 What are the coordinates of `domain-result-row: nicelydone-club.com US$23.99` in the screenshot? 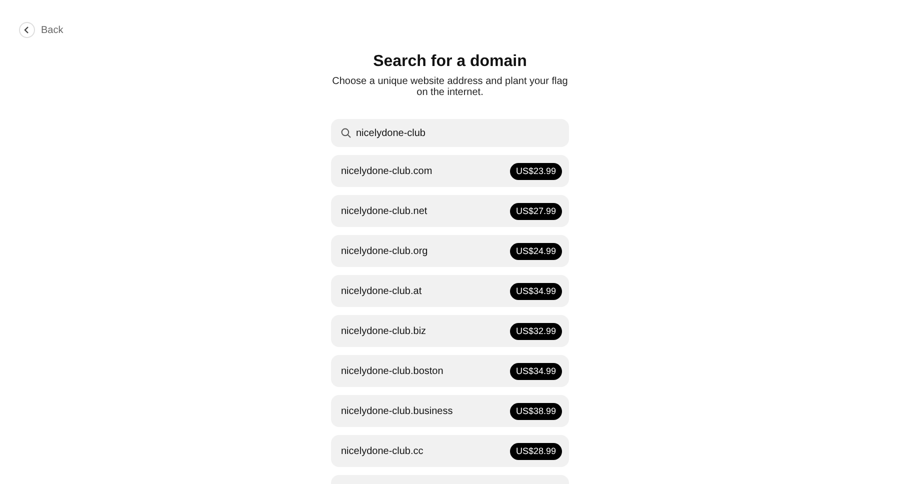 It's located at (450, 171).